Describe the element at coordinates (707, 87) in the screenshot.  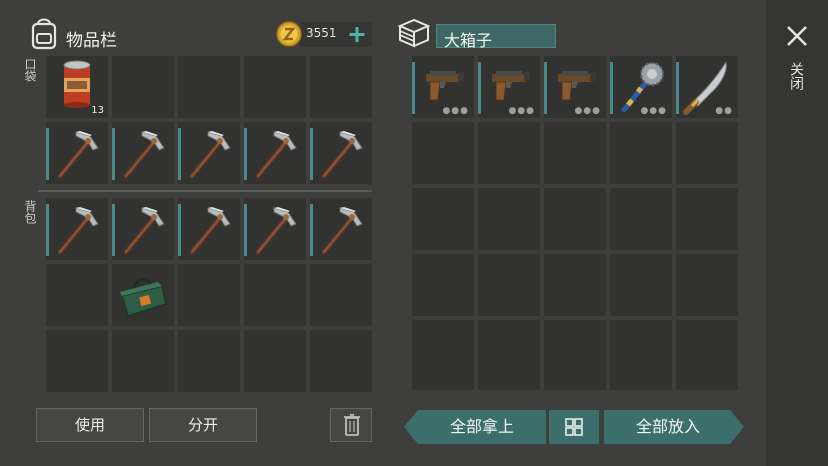
I see `container-slot-machete: ●●` at that location.